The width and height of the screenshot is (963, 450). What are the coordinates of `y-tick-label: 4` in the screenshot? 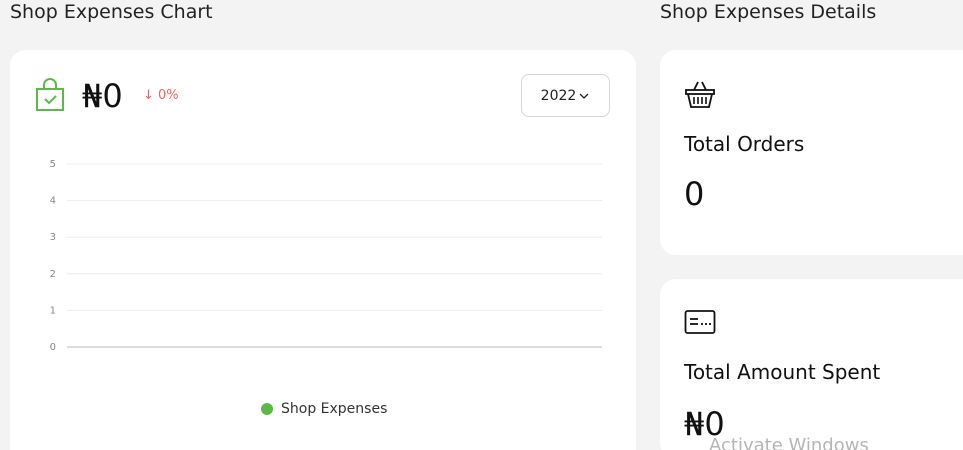 It's located at (53, 201).